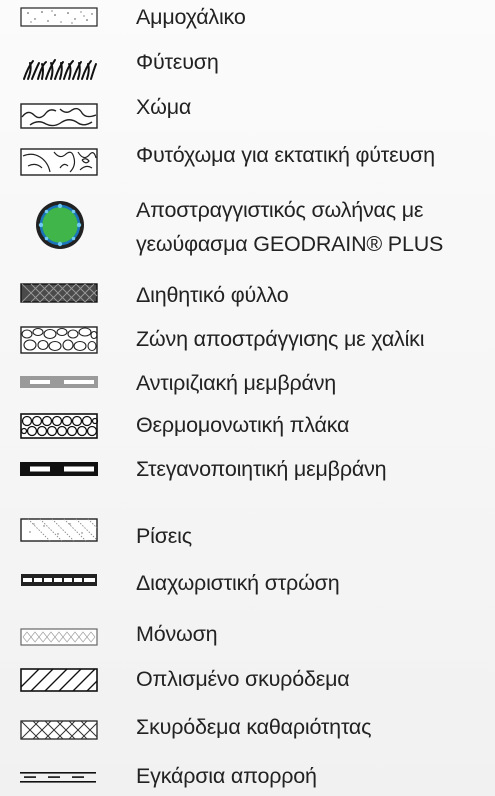 The height and width of the screenshot is (796, 495). I want to click on waterproof-membrane-icon, so click(59, 469).